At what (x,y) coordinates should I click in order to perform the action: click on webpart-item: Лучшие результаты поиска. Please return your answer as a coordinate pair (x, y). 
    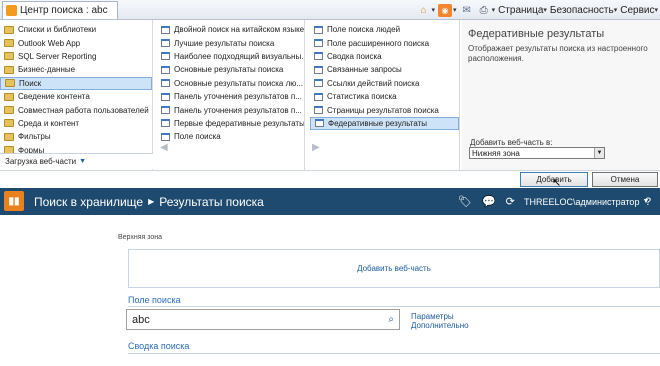
    Looking at the image, I should click on (230, 42).